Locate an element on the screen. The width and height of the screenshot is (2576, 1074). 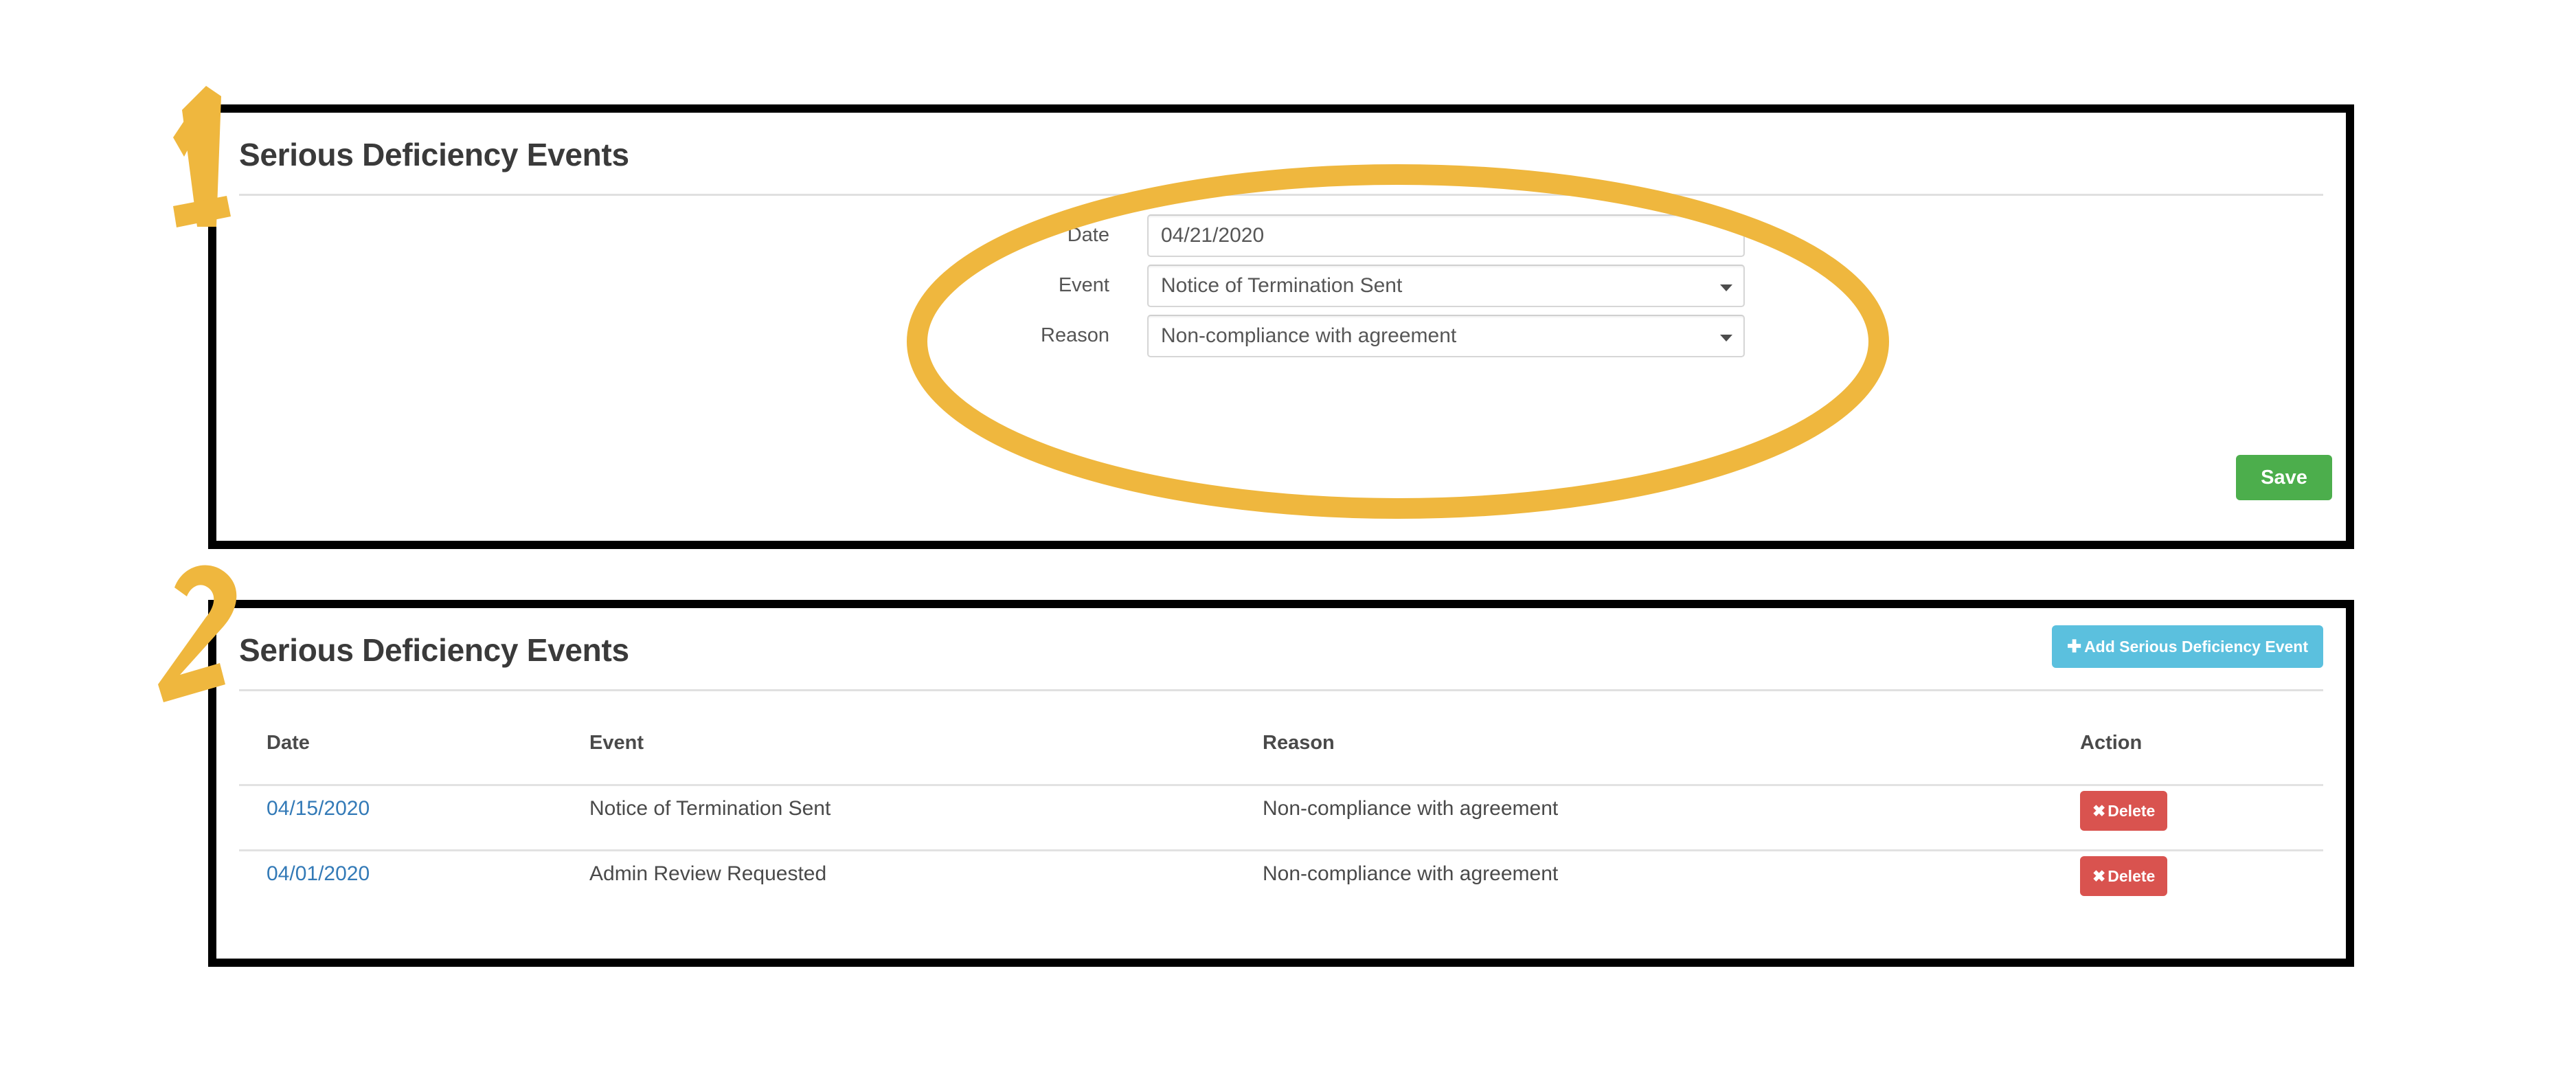
plus-icon: ✚ is located at coordinates (2074, 646).